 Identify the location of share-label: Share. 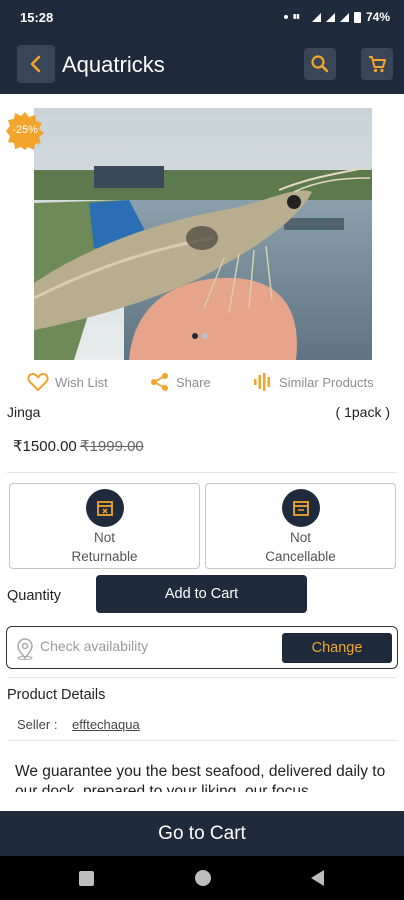
(193, 382).